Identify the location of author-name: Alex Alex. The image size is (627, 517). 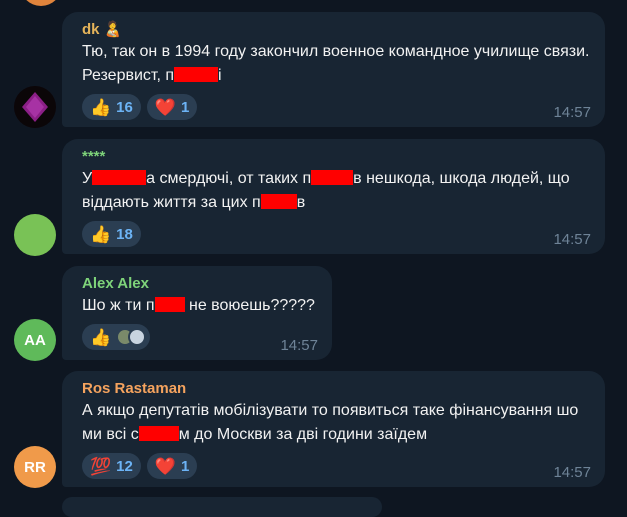
(201, 284).